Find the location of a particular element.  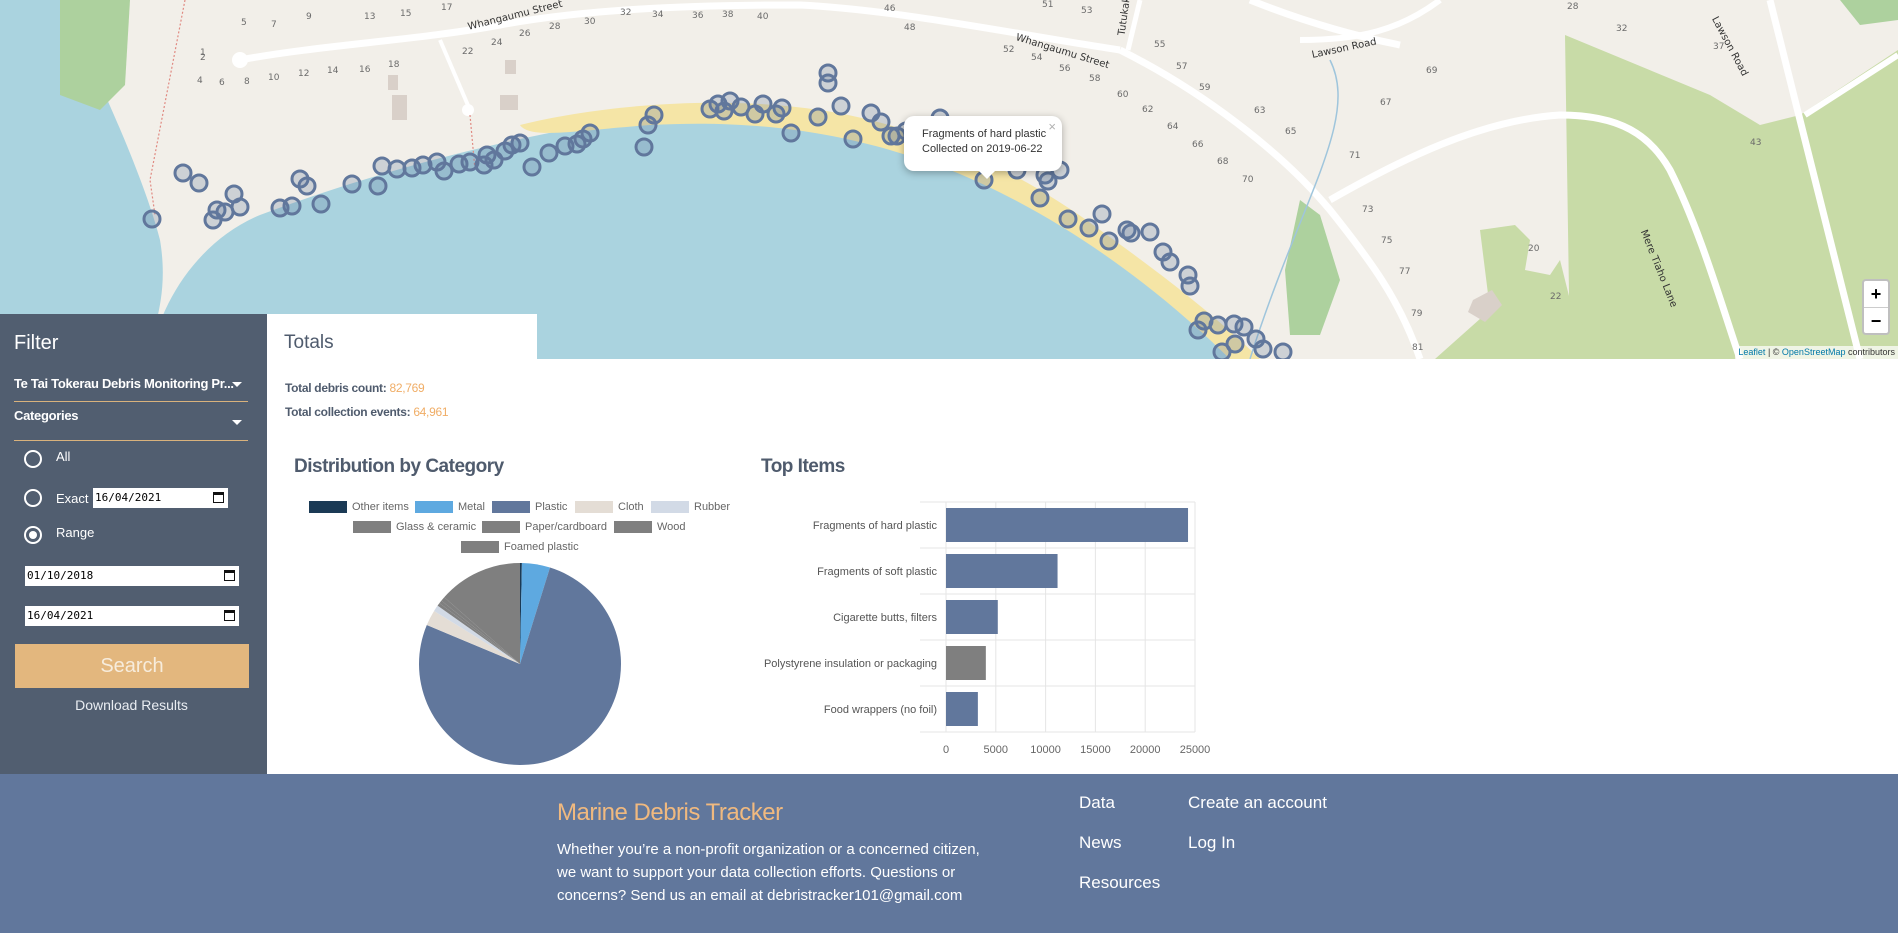

house-number-label: 81 is located at coordinates (1418, 348).